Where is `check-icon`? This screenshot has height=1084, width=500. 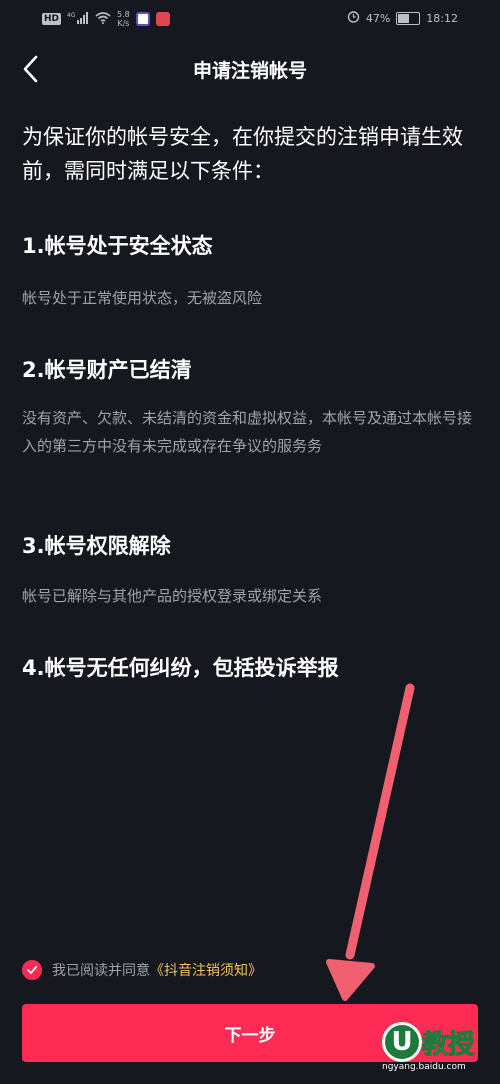 check-icon is located at coordinates (32, 970).